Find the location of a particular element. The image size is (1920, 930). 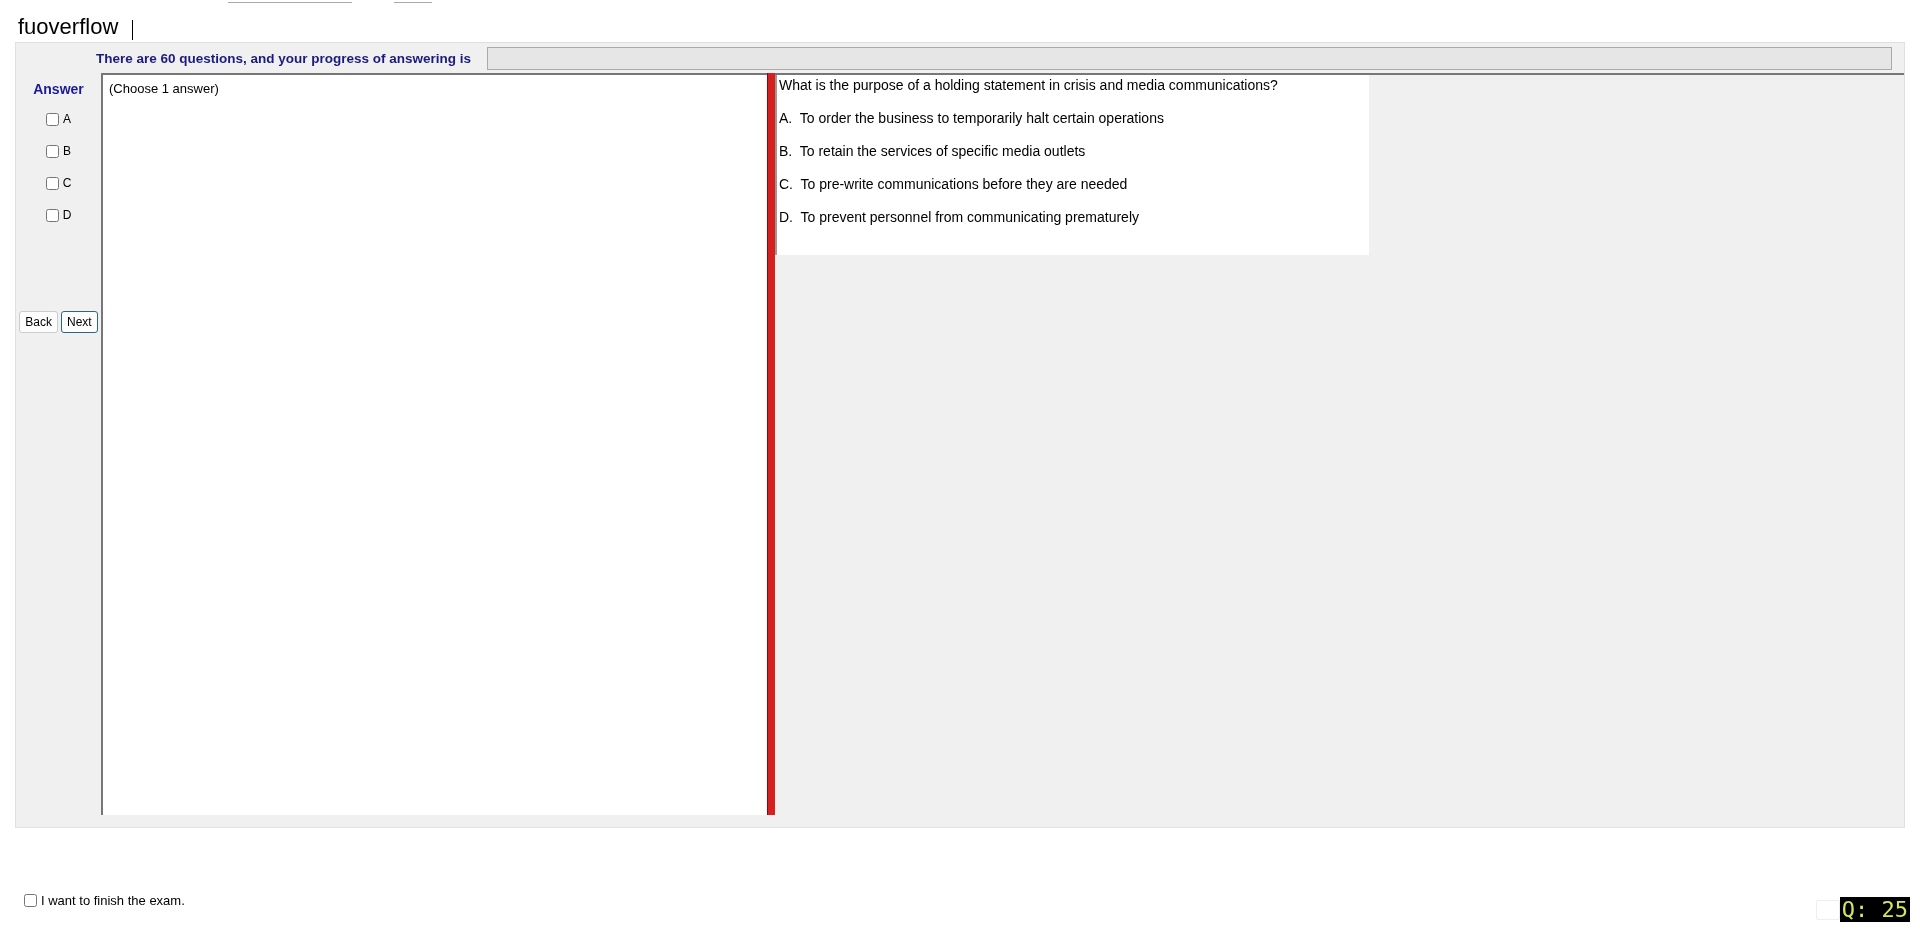

nav-button: Next is located at coordinates (79, 322).